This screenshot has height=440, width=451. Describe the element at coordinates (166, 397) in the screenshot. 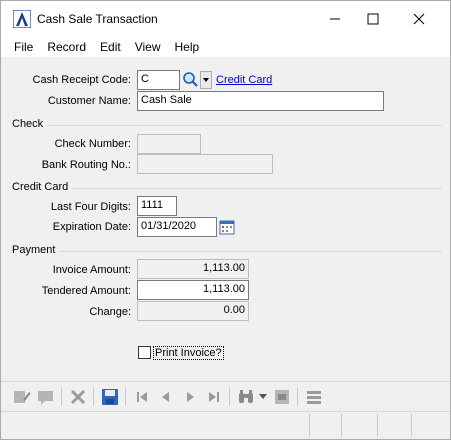

I see `previous-record-icon` at that location.